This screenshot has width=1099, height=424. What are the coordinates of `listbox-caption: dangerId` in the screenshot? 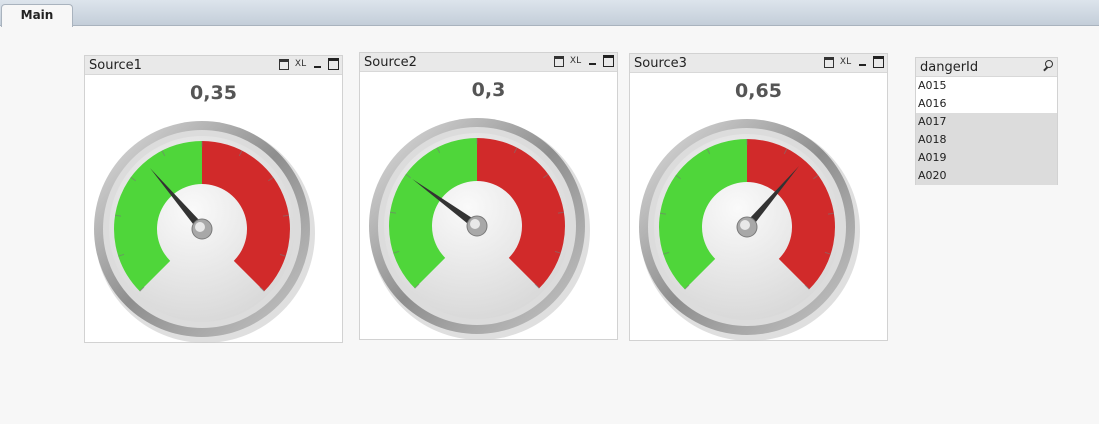 It's located at (986, 67).